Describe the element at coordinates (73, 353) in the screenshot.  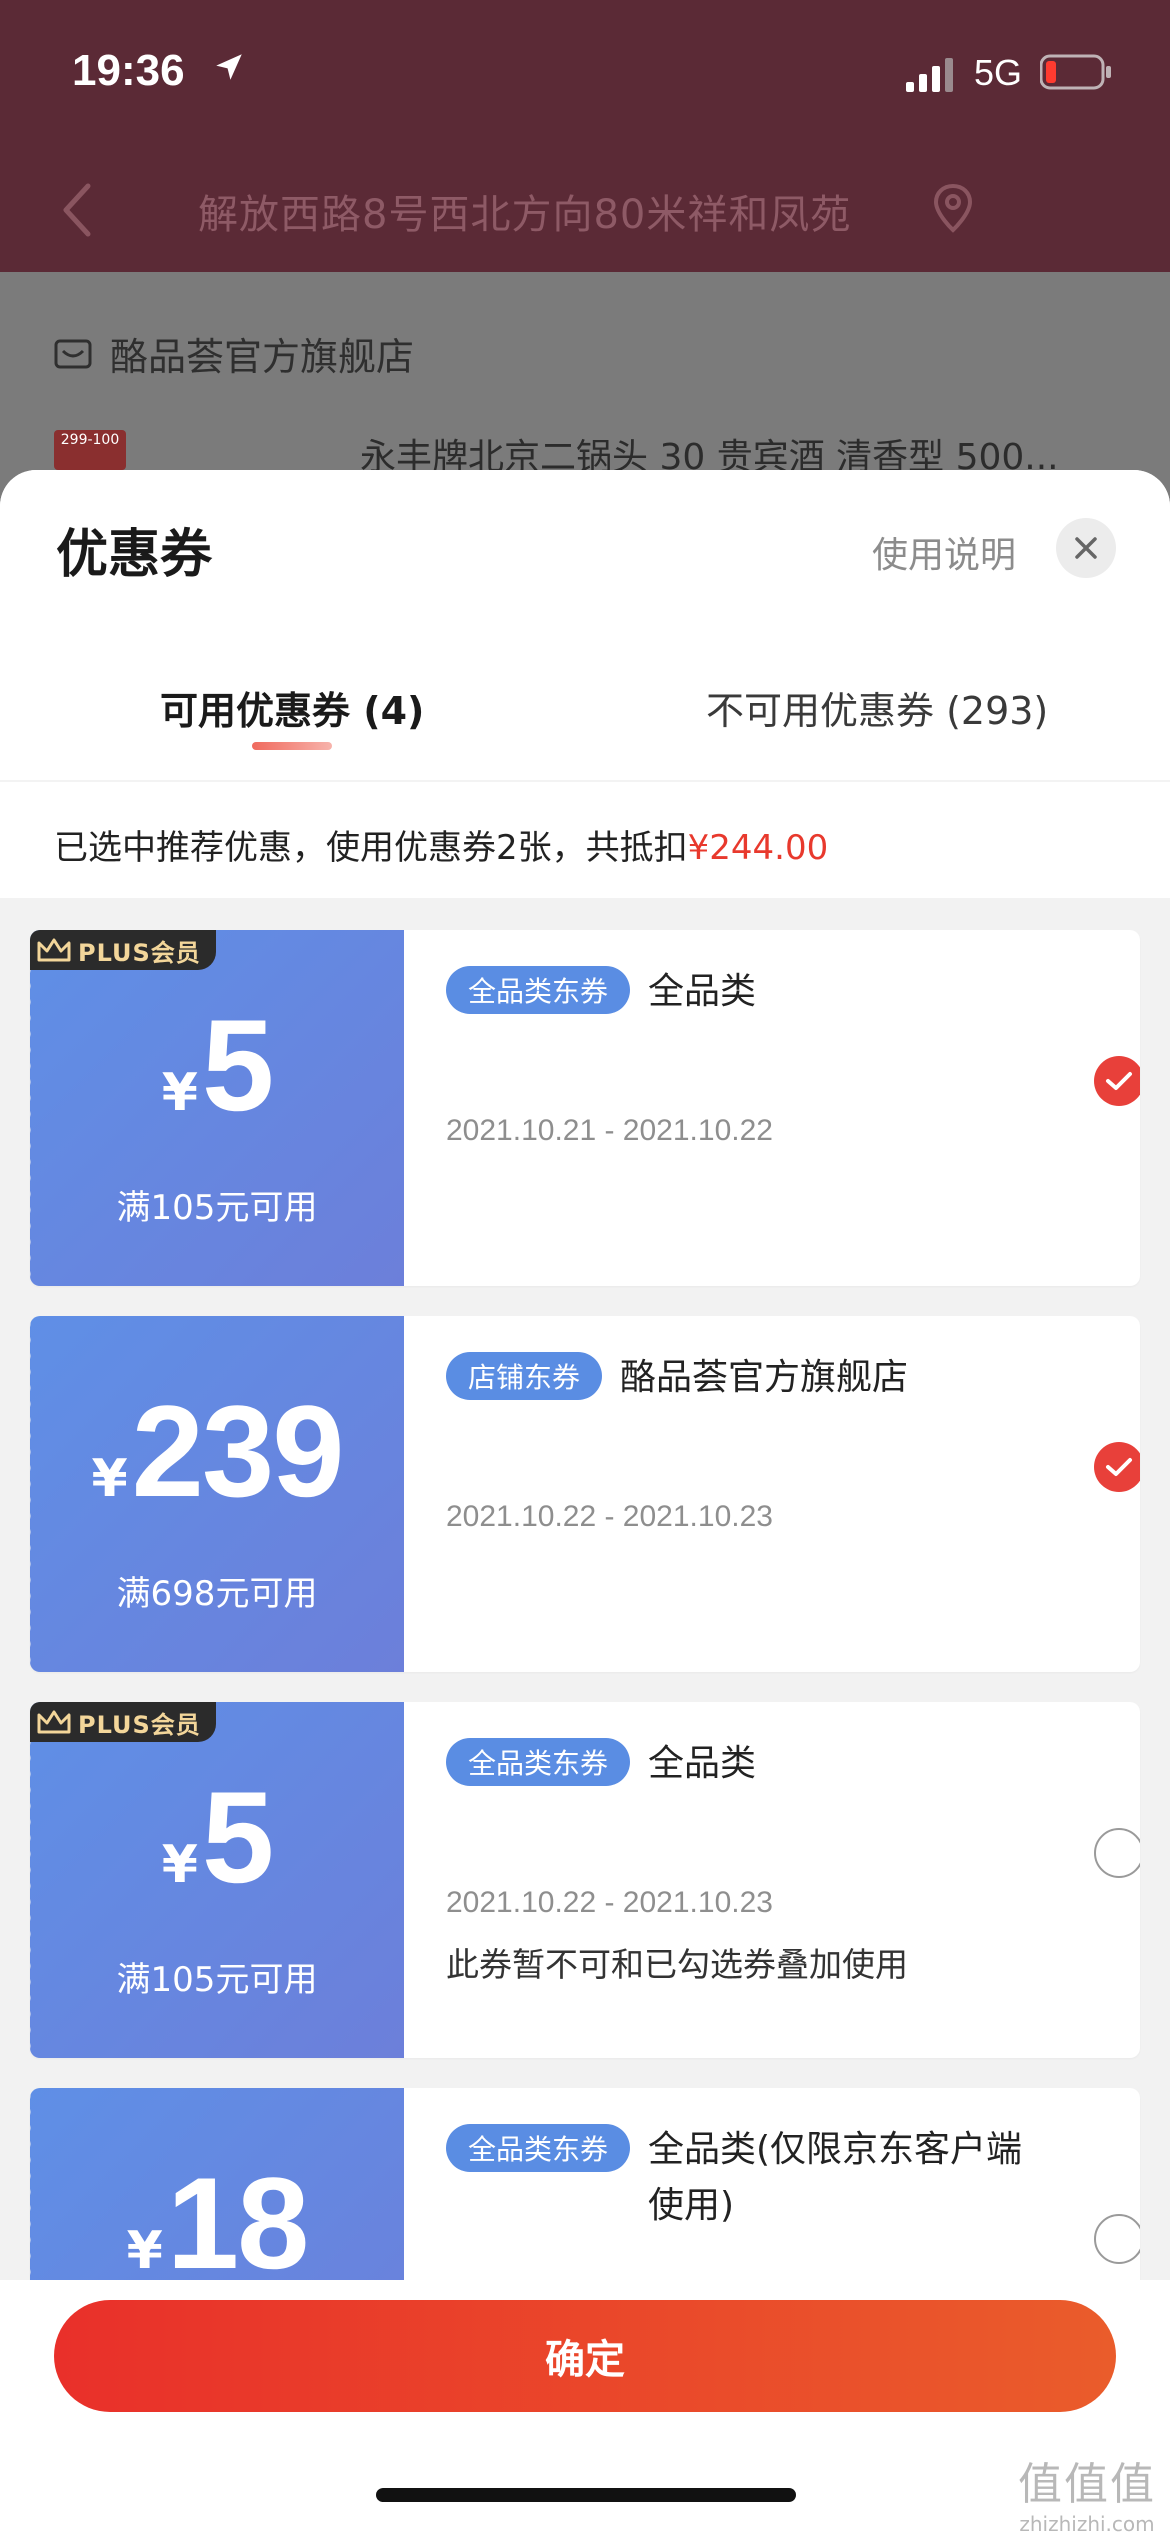
I see `shop-icon` at that location.